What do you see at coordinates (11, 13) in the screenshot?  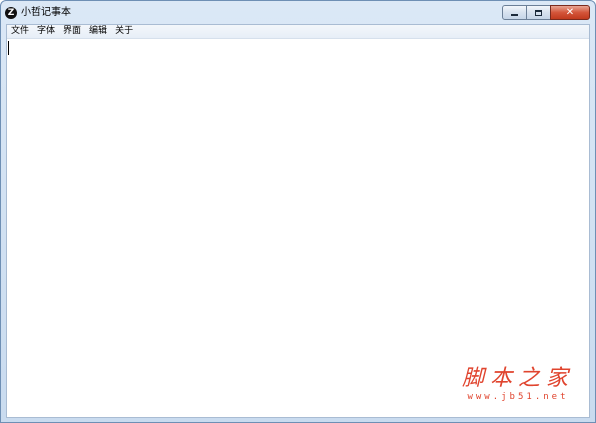 I see `app-z-icon: Z` at bounding box center [11, 13].